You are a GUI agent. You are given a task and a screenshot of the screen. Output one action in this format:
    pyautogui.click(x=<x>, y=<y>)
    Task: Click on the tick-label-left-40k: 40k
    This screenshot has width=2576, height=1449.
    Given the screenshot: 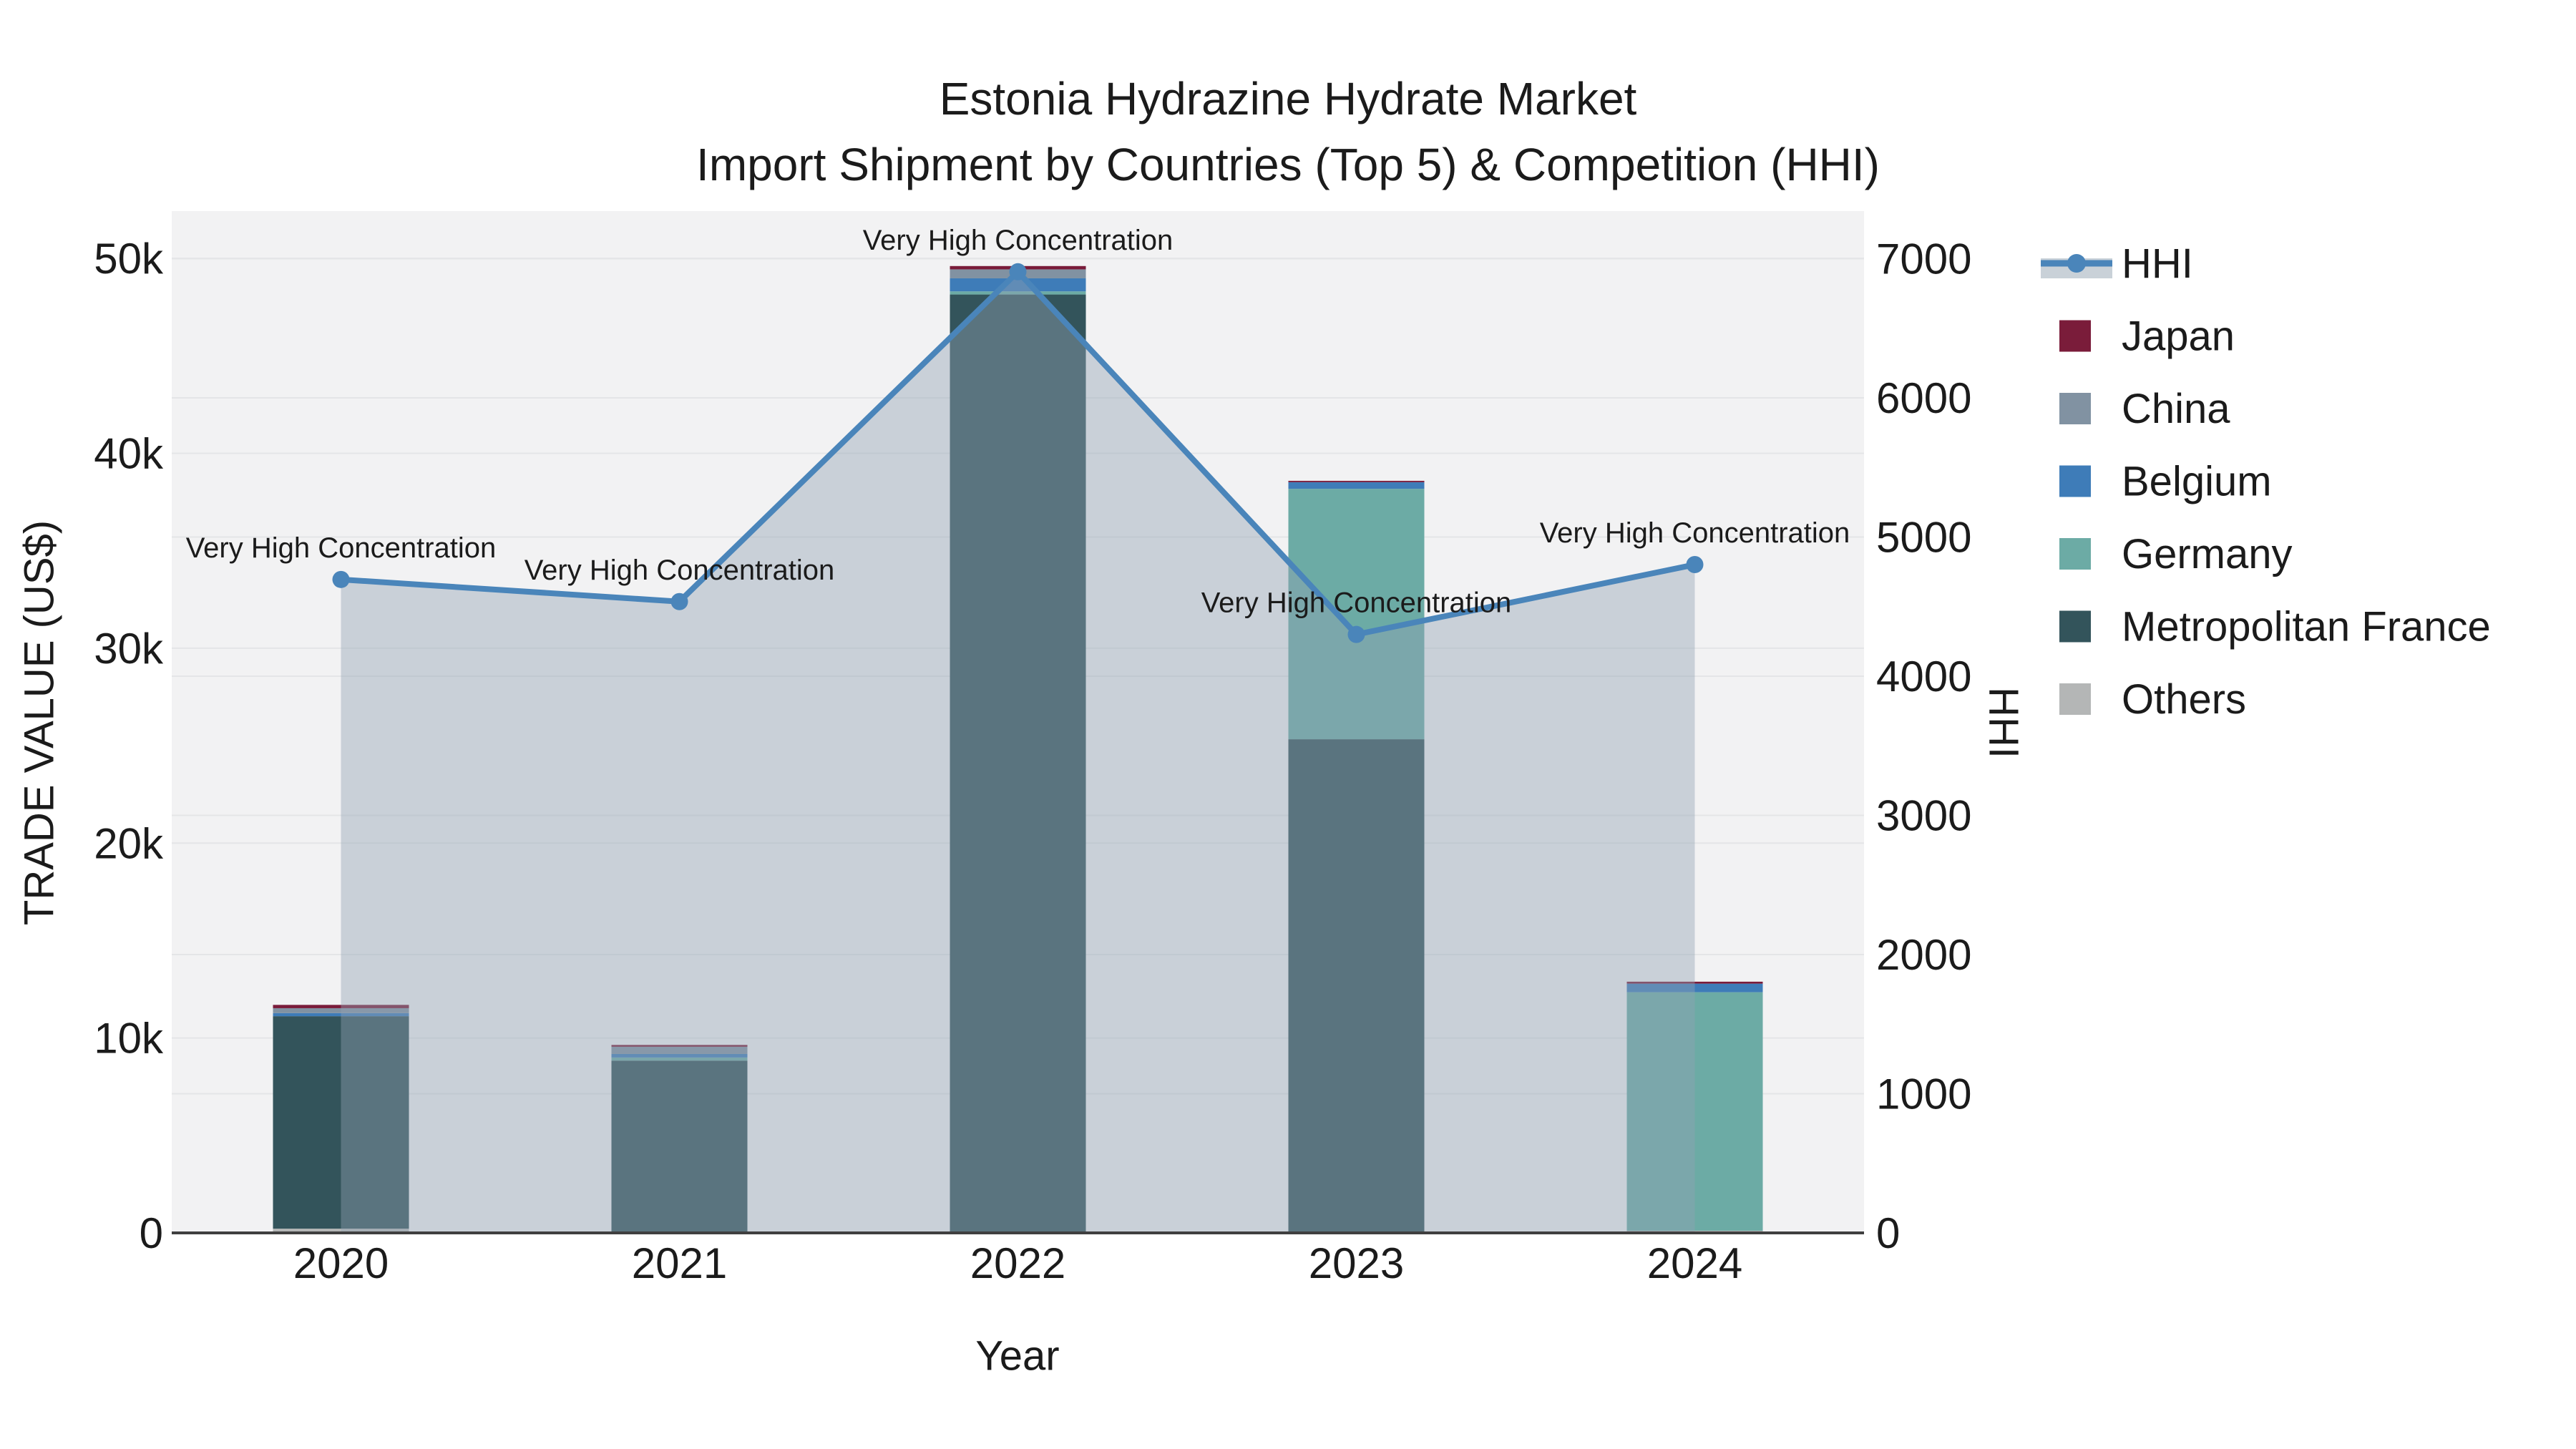 What is the action you would take?
    pyautogui.click(x=129, y=454)
    